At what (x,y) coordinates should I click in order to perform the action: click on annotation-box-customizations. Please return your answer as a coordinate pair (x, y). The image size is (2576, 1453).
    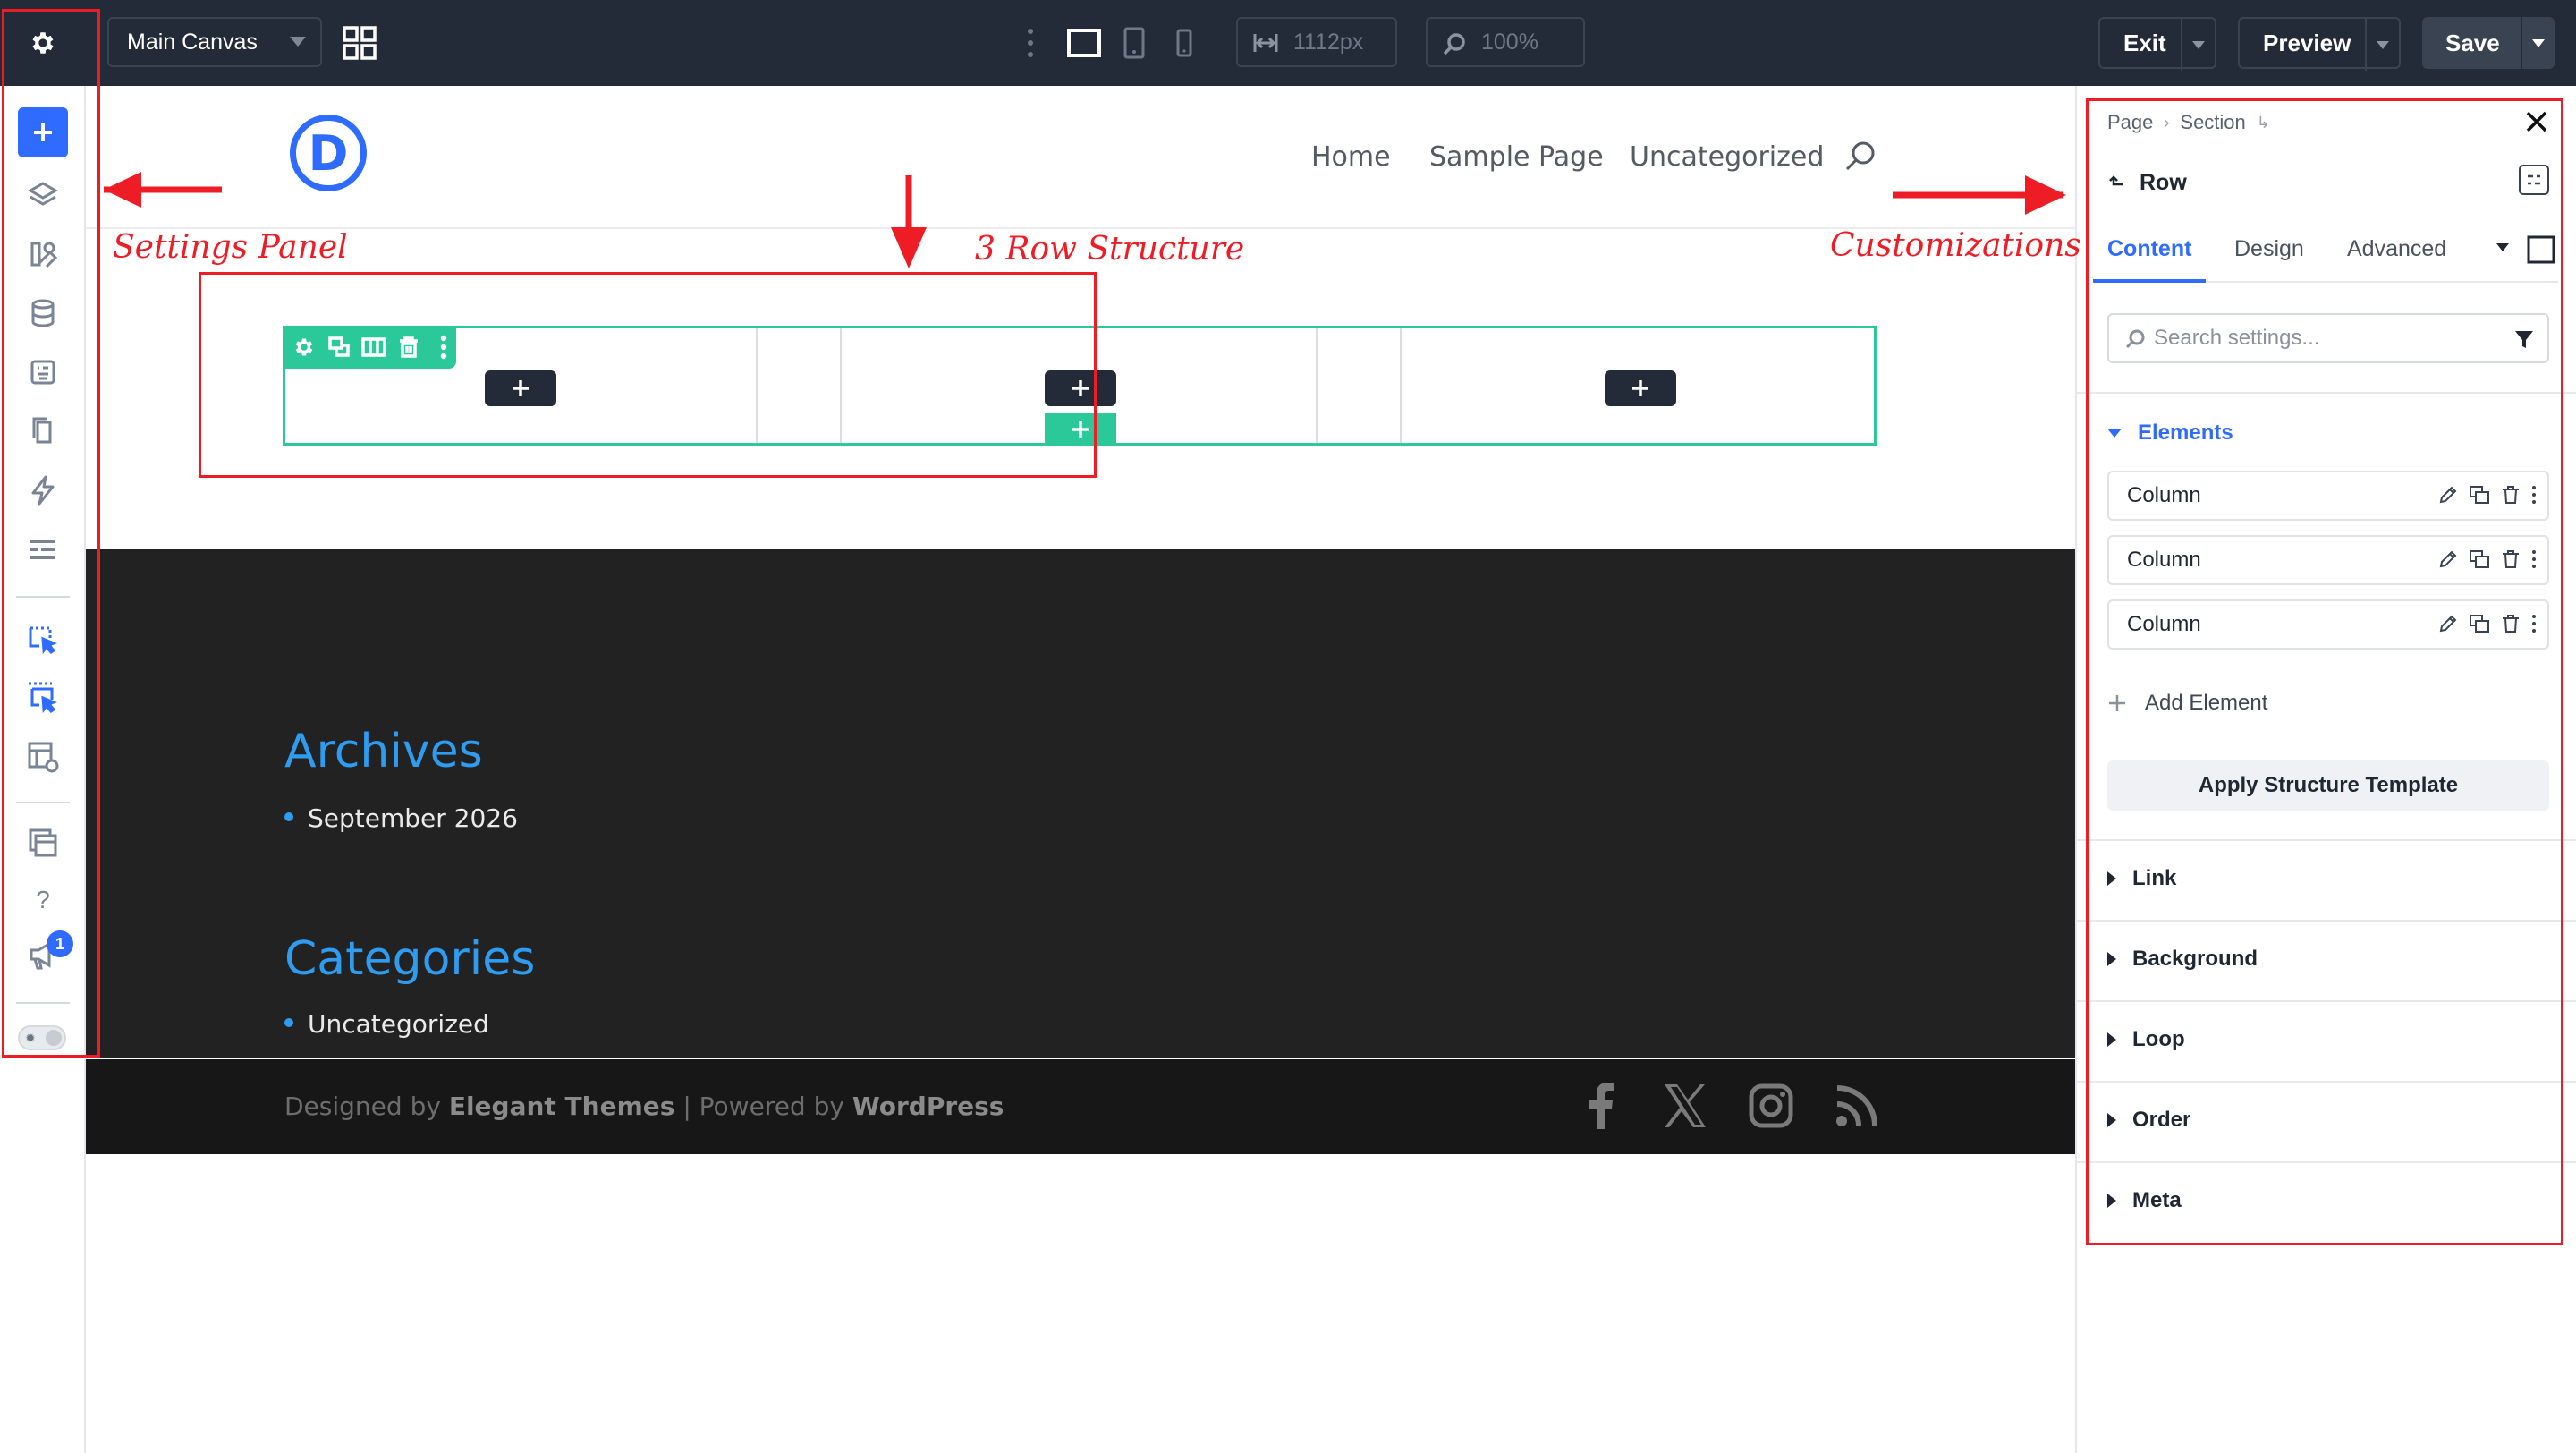
    Looking at the image, I should click on (2324, 671).